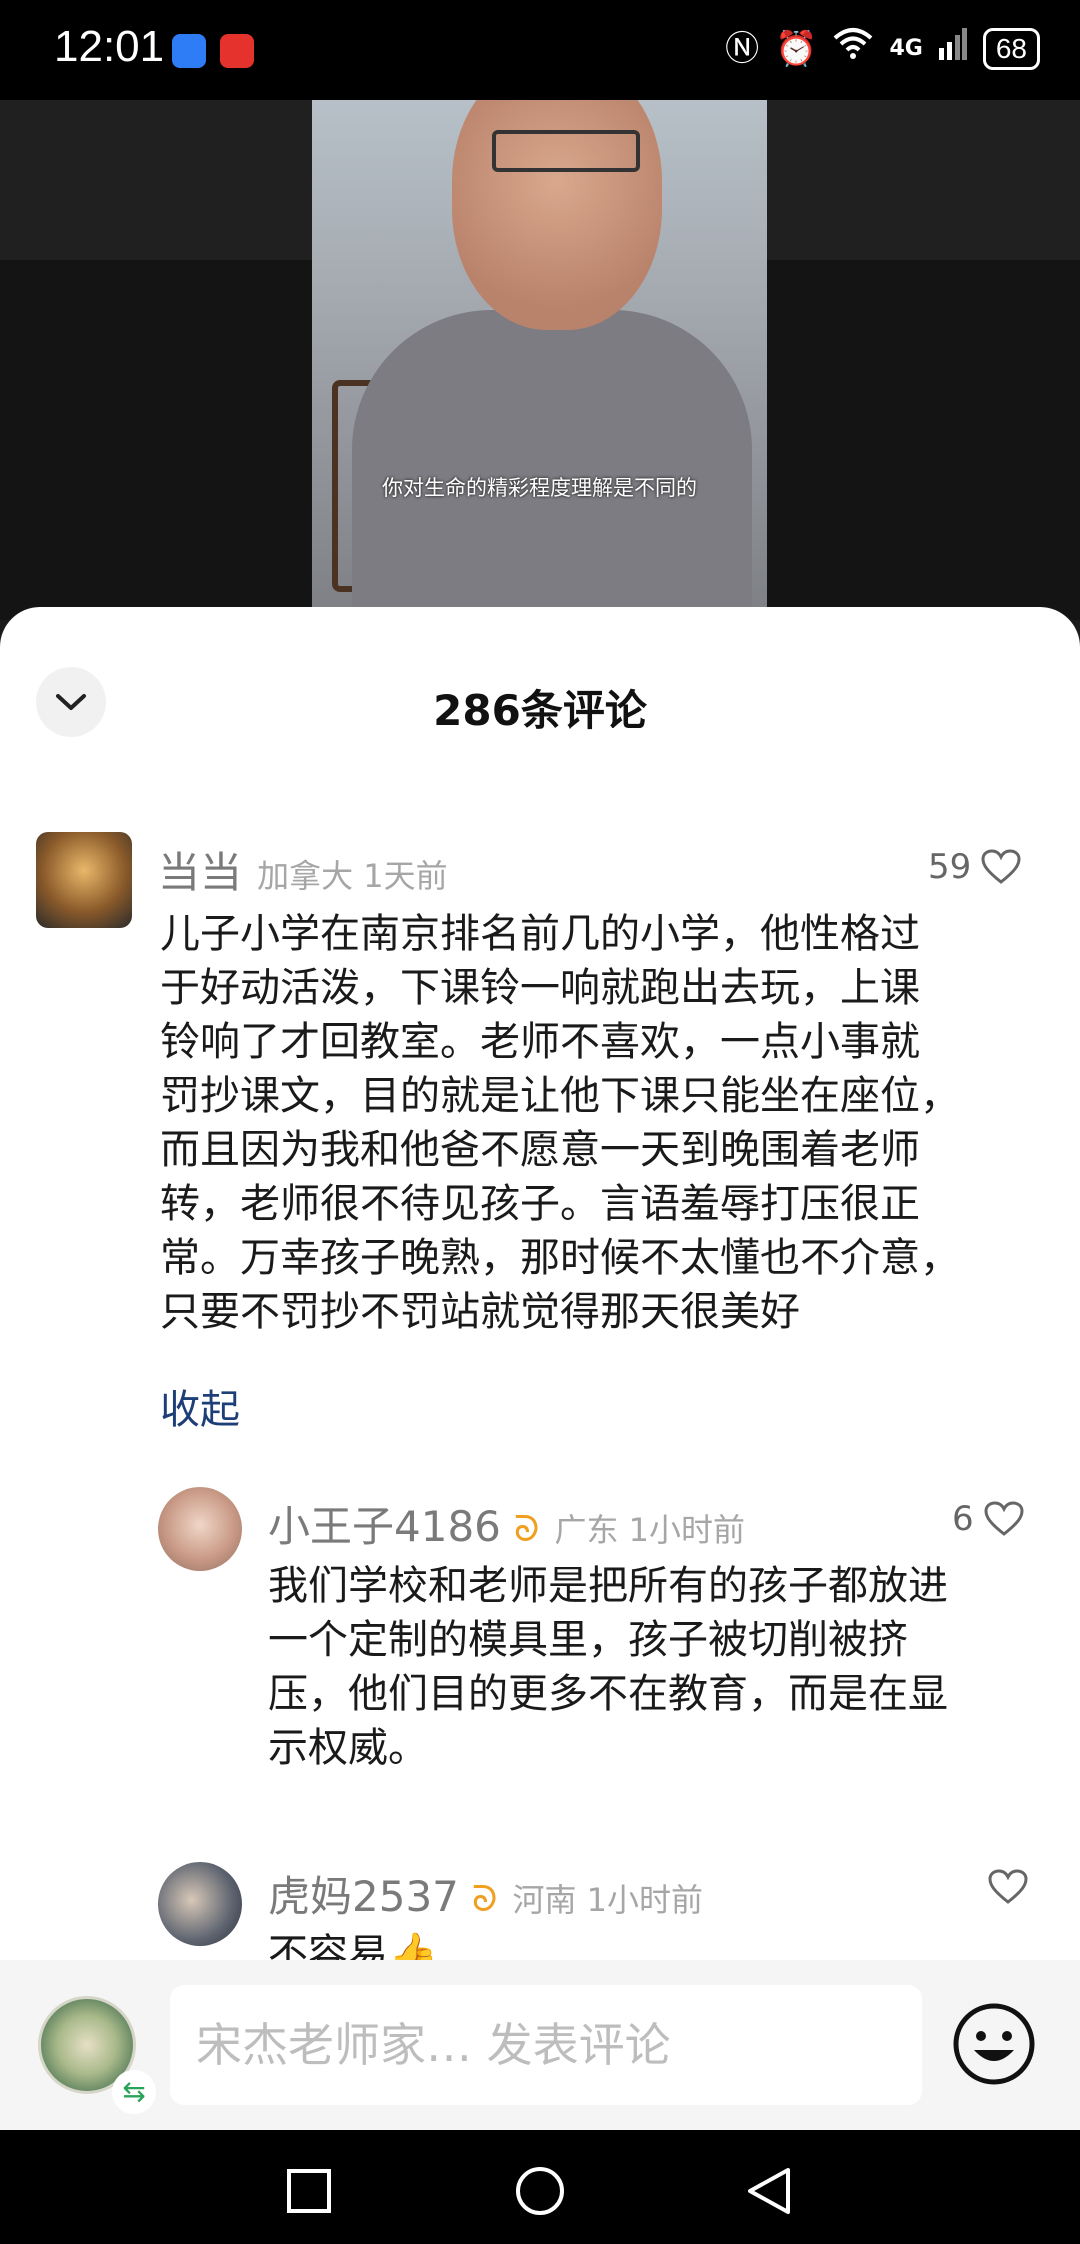 Image resolution: width=1080 pixels, height=2244 pixels. I want to click on reply-location-time: 河南 1小时前, so click(607, 1900).